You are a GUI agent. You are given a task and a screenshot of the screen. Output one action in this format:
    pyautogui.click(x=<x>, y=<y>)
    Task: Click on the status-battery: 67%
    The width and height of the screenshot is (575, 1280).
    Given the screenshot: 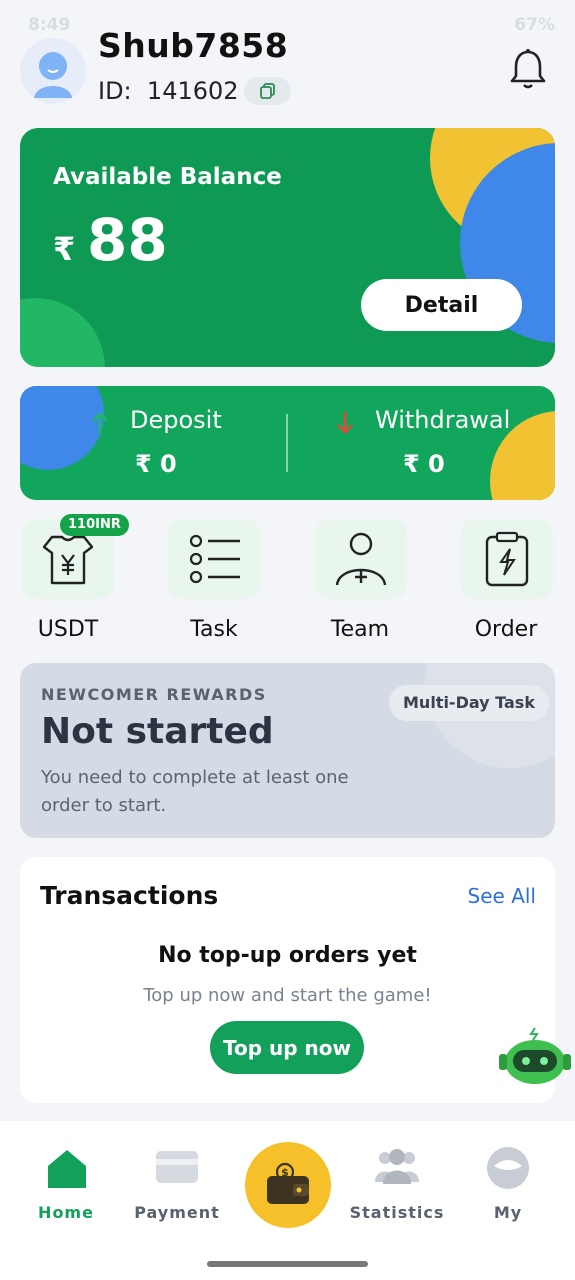 What is the action you would take?
    pyautogui.click(x=534, y=25)
    